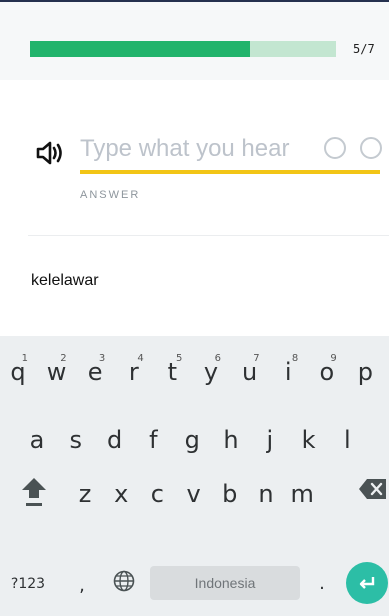  Describe the element at coordinates (140, 49) in the screenshot. I see `progress-fill` at that location.